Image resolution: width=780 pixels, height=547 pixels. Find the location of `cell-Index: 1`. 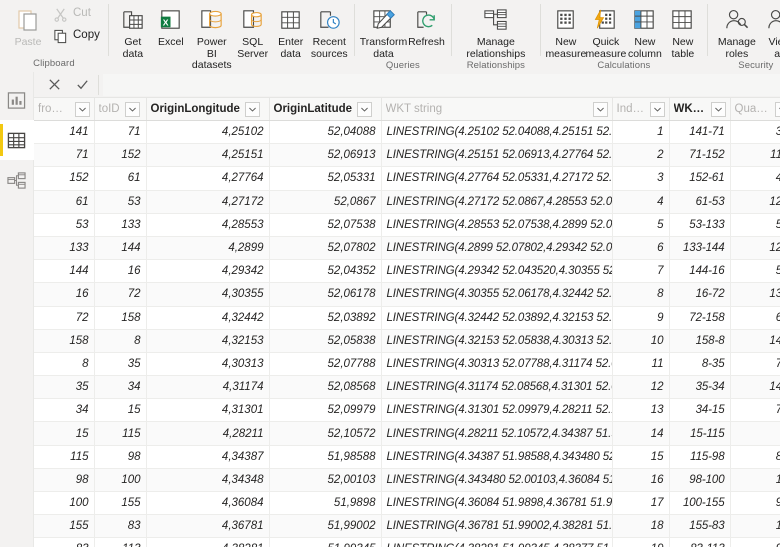

cell-Index: 1 is located at coordinates (641, 132).